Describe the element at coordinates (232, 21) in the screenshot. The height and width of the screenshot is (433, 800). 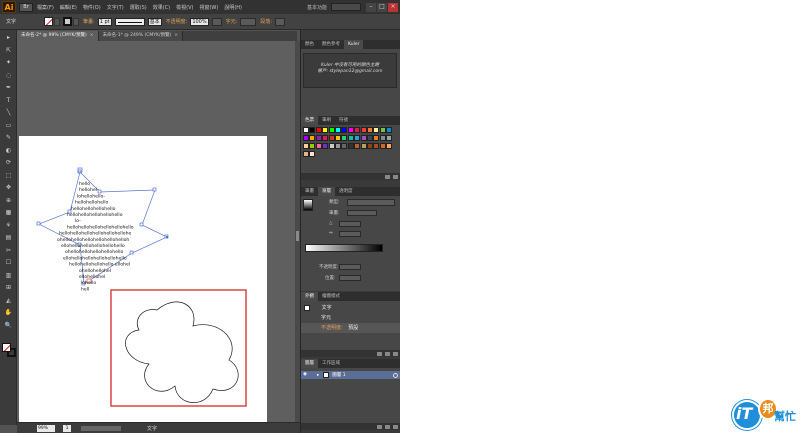
I see `character-label: 字元:` at that location.